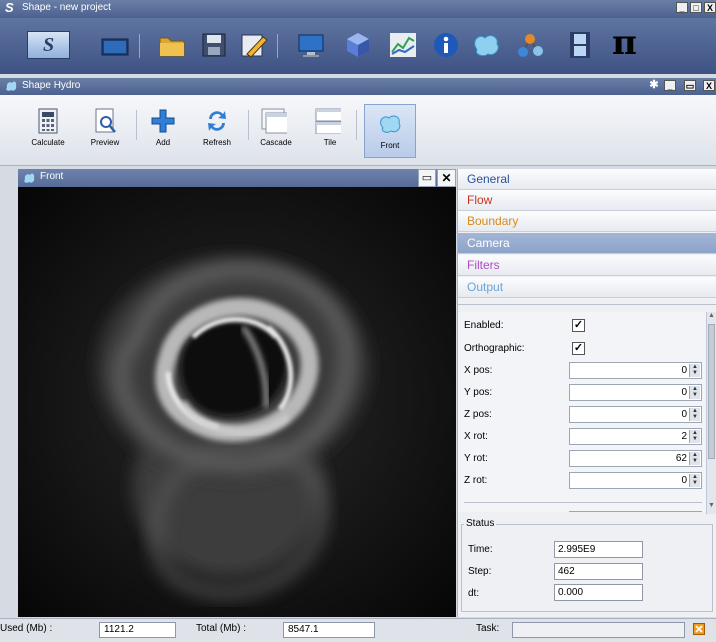 The image size is (716, 642). I want to click on viewport-title: Front, so click(52, 176).